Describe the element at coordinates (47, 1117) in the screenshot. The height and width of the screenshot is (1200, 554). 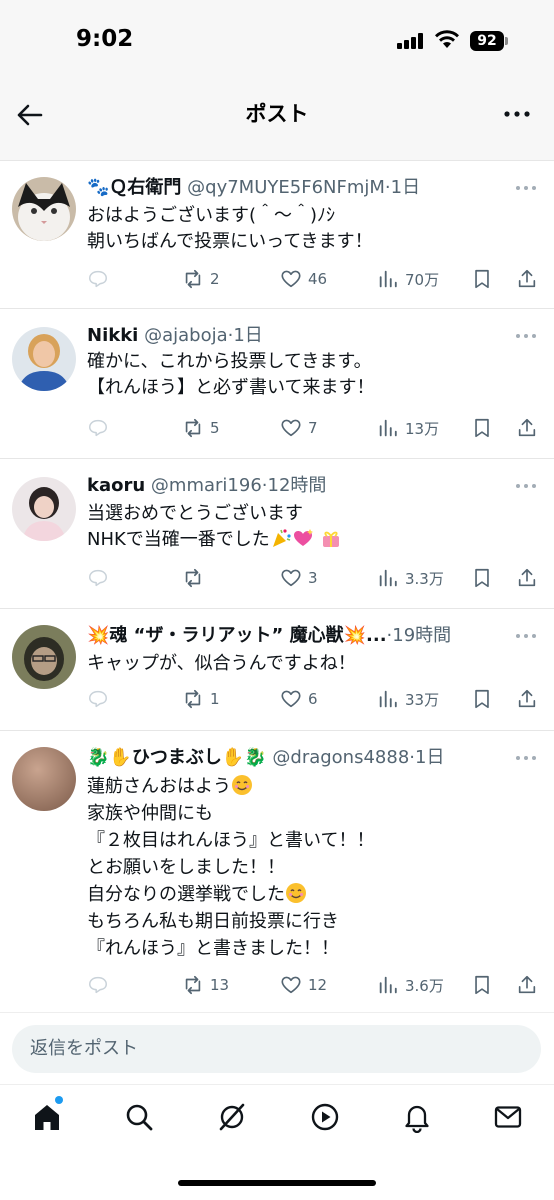
I see `home-icon` at that location.